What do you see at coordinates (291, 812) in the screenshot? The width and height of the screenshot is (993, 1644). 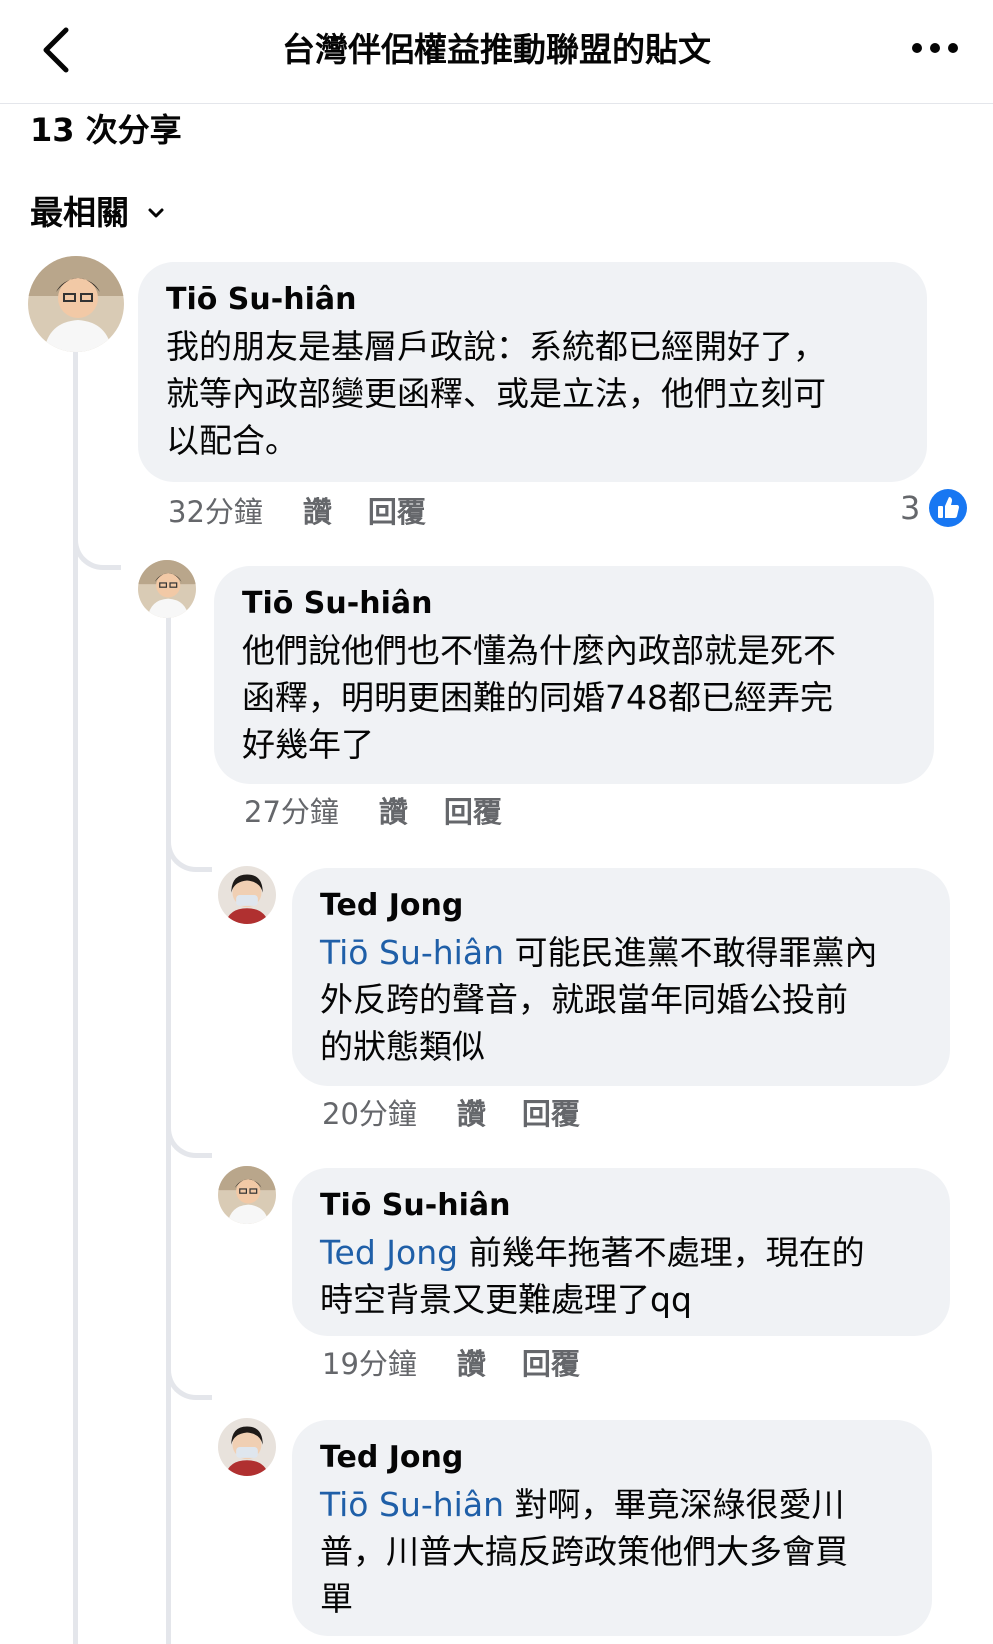 I see `comment-time: 27分鐘` at bounding box center [291, 812].